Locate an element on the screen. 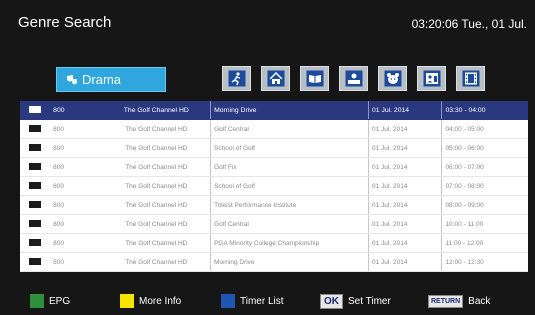  more-info-legend: More Info is located at coordinates (150, 301).